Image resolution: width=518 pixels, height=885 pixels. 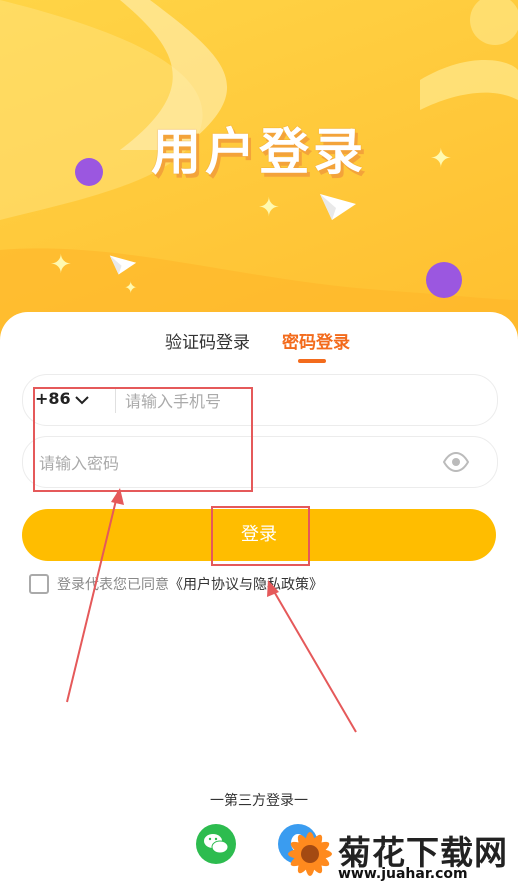 I want to click on wechat-icon, so click(x=216, y=844).